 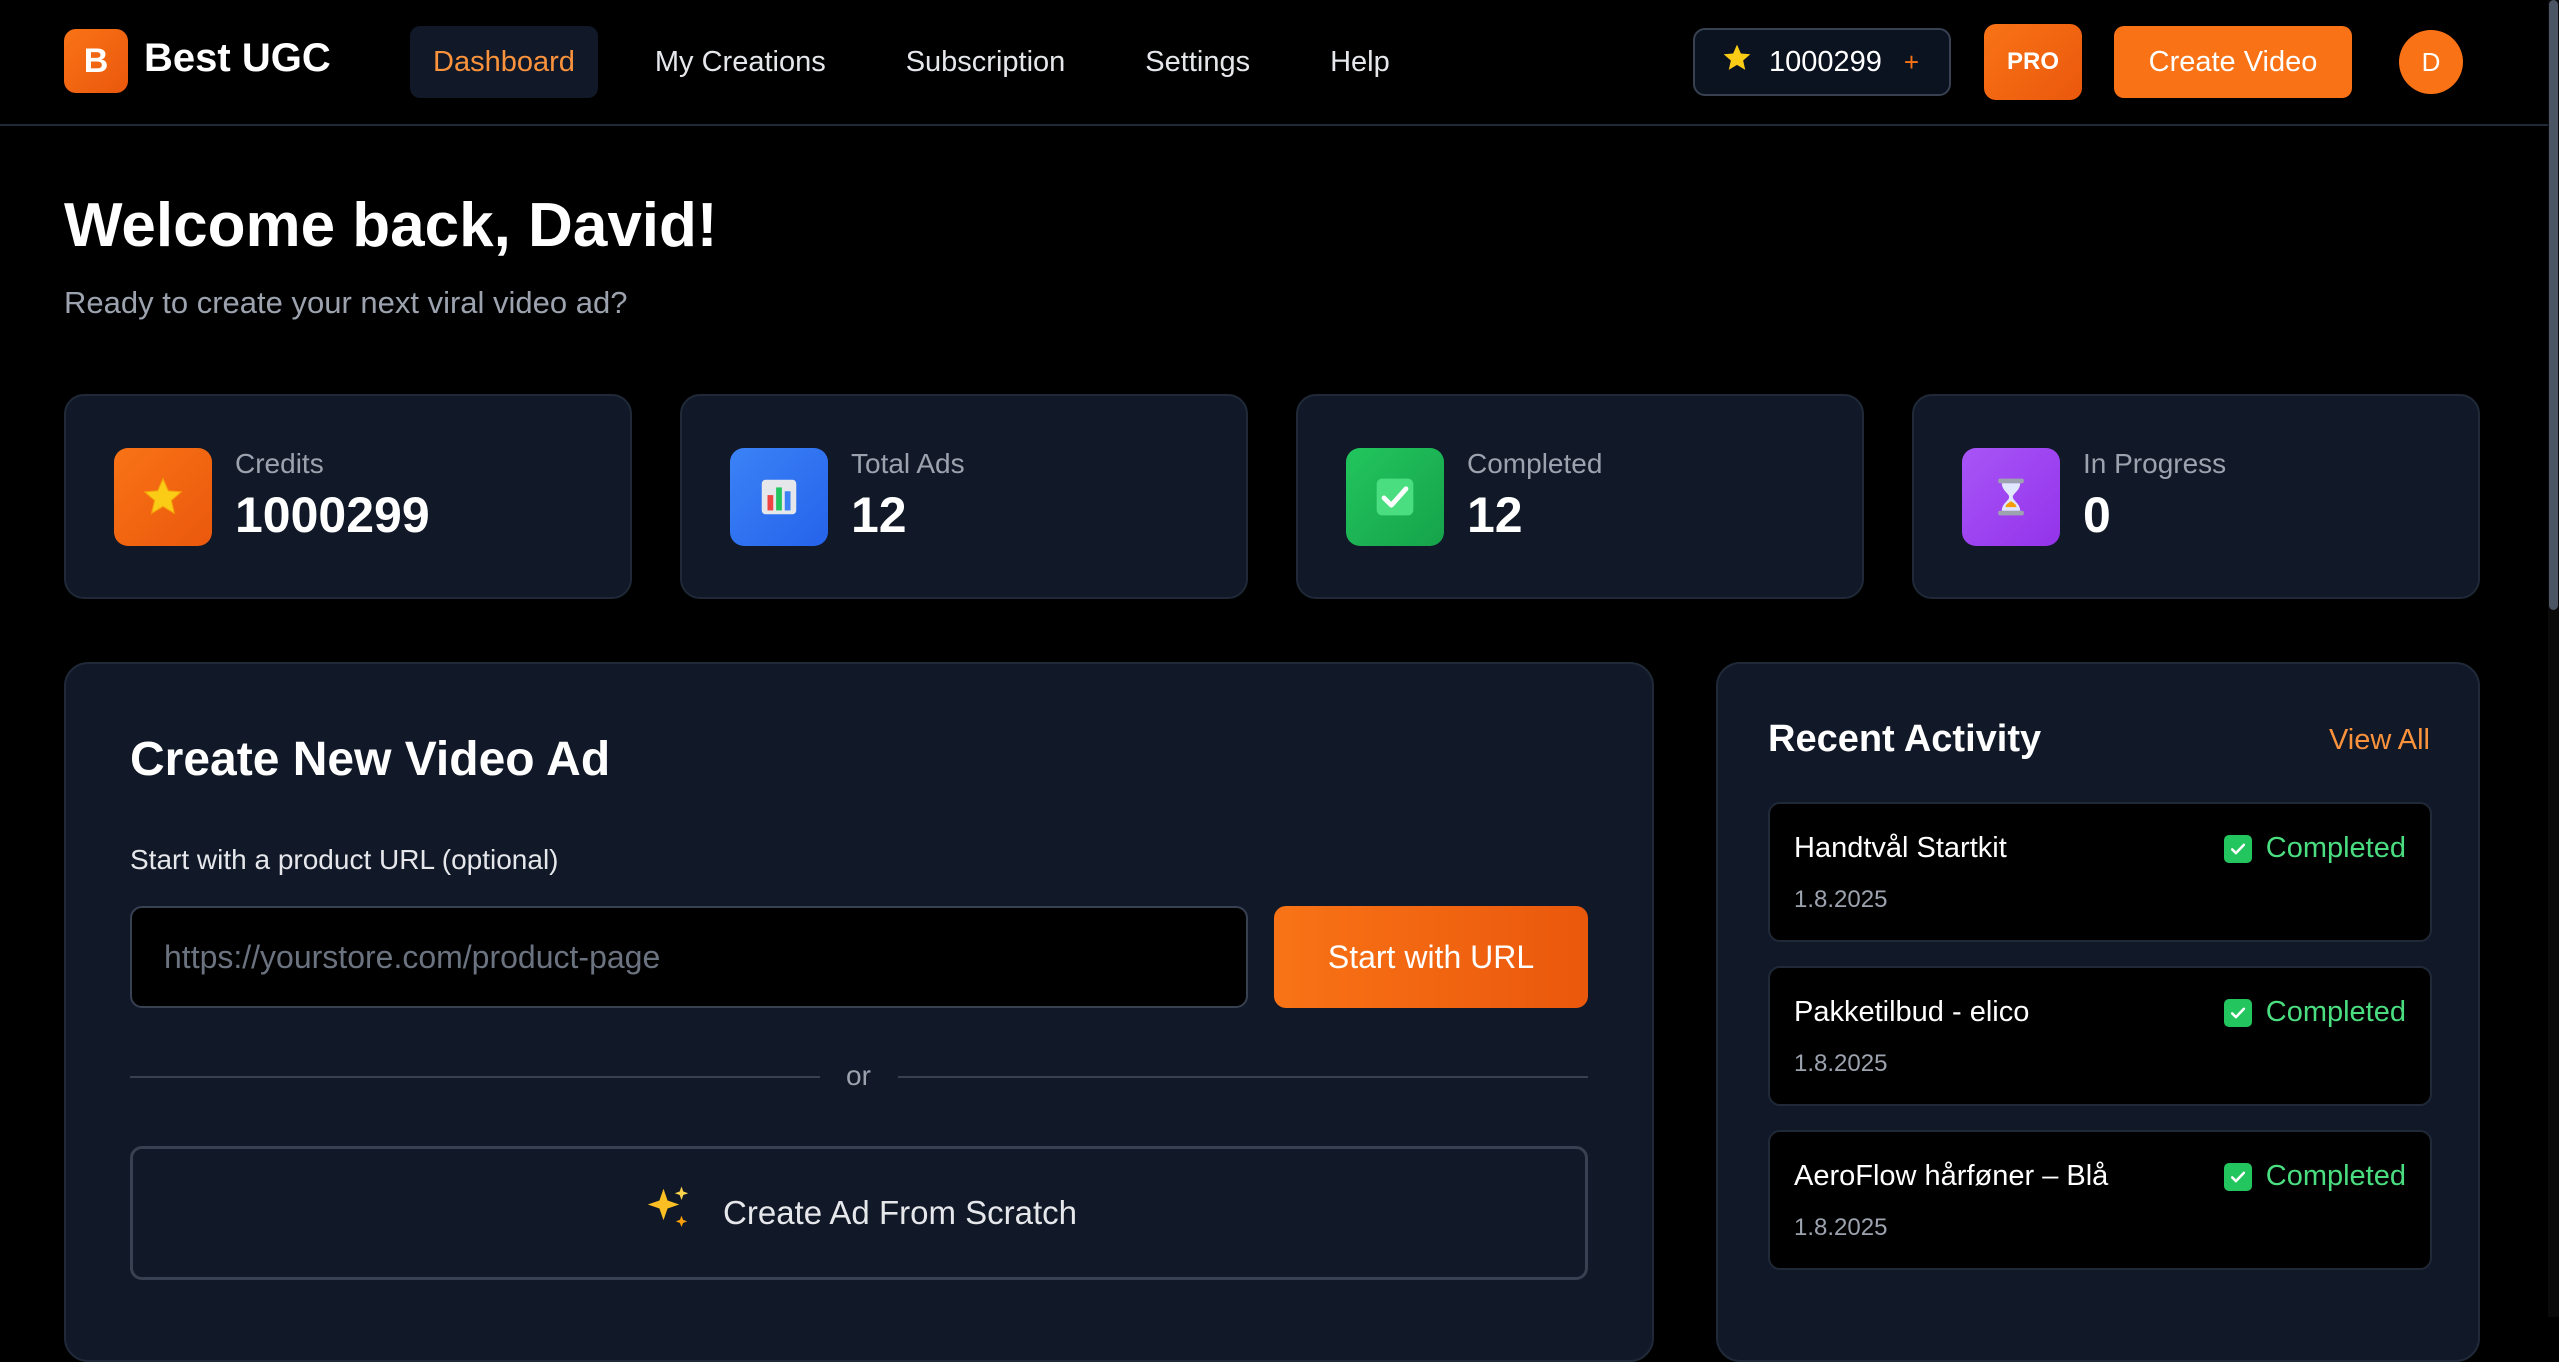 I want to click on add-credits-icon: +, so click(x=1911, y=61).